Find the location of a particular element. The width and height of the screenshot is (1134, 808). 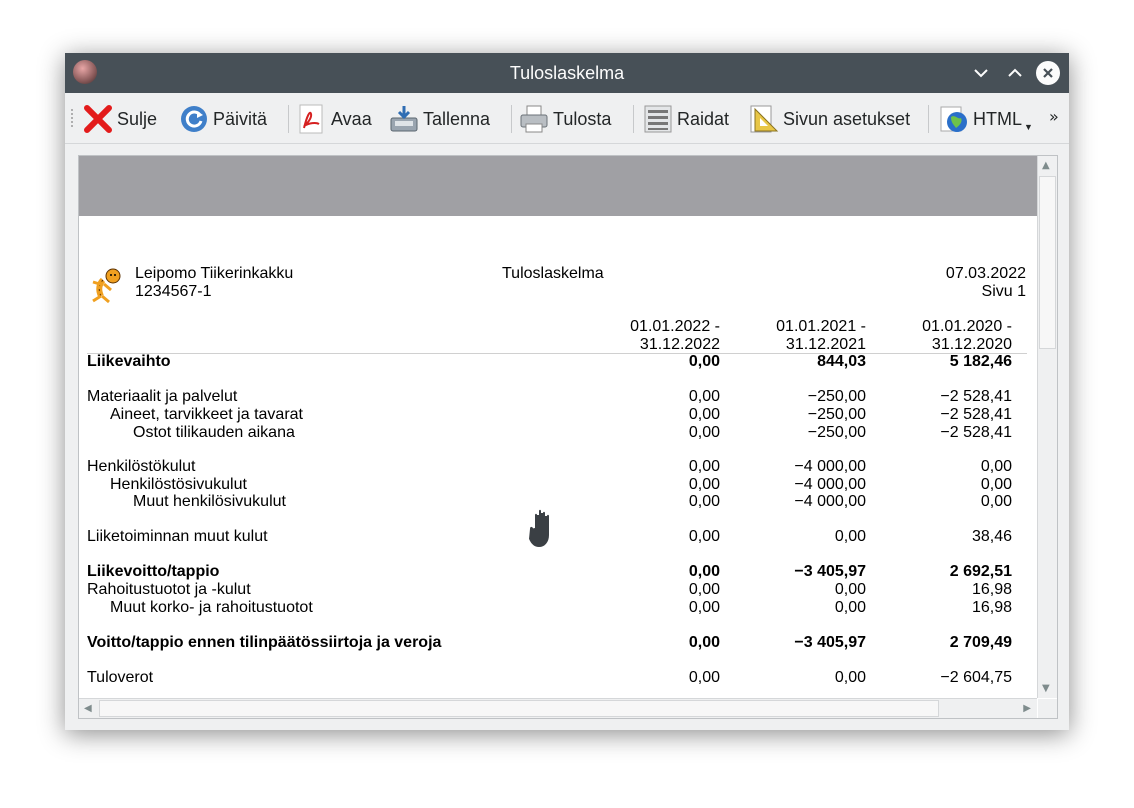

stripes-icon is located at coordinates (658, 119).